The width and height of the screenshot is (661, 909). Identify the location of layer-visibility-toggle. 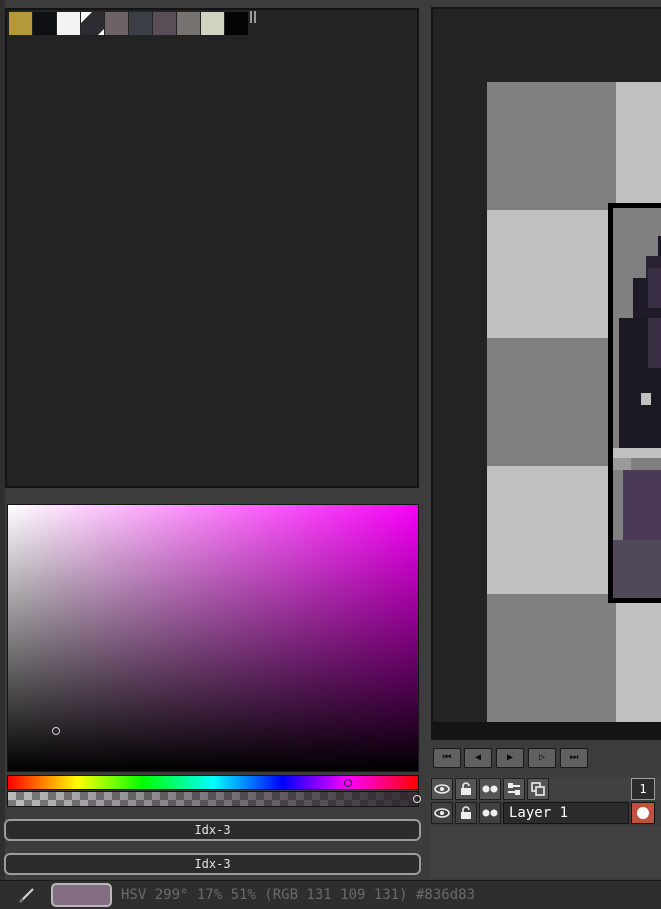
(442, 813).